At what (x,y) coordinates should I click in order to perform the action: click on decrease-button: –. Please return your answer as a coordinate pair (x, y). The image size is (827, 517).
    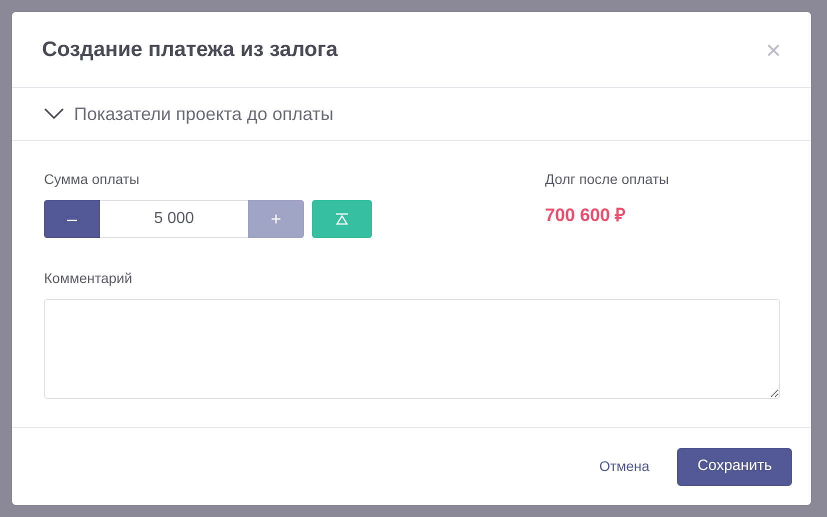
    Looking at the image, I should click on (72, 219).